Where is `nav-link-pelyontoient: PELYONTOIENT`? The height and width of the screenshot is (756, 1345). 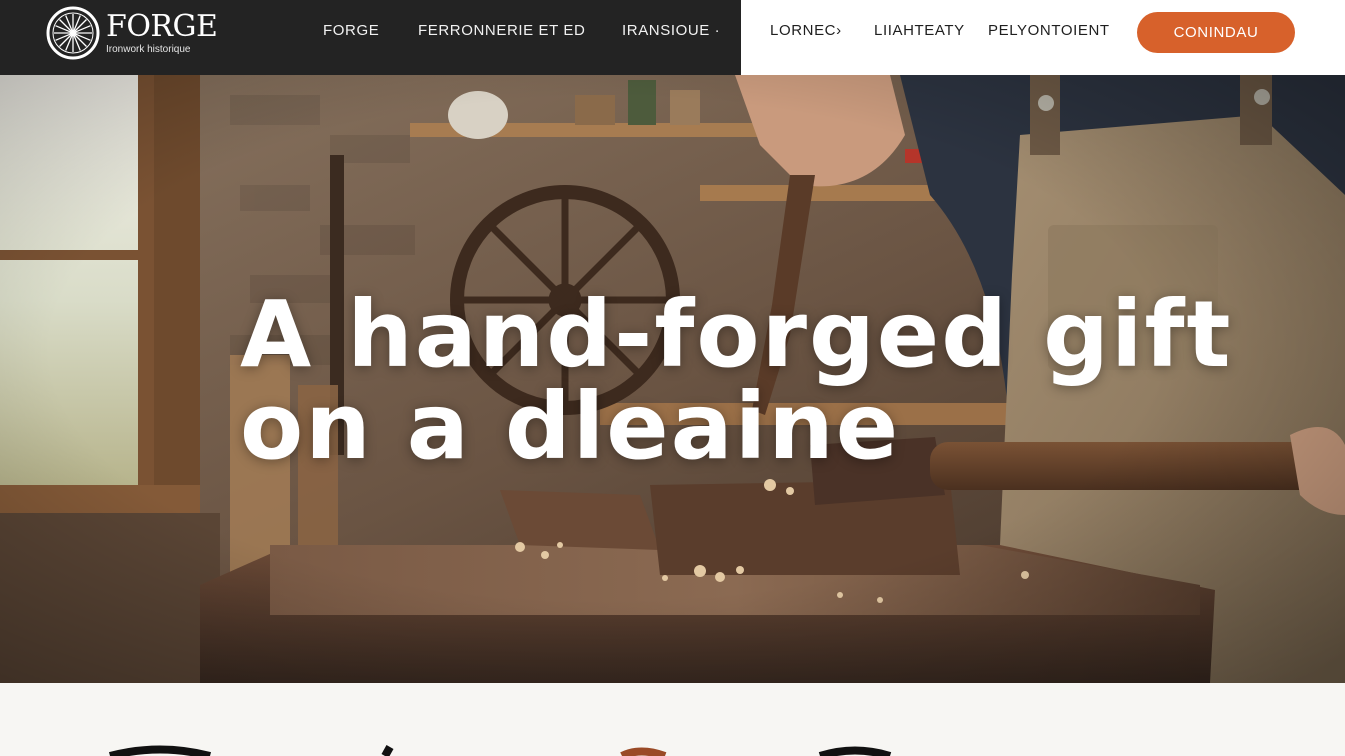 nav-link-pelyontoient: PELYONTOIENT is located at coordinates (1049, 30).